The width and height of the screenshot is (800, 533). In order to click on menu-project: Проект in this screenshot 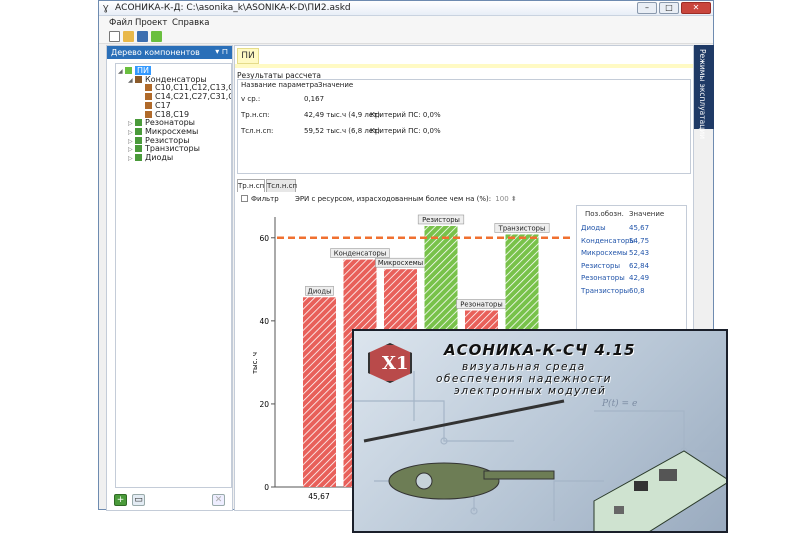, I will do `click(151, 23)`.